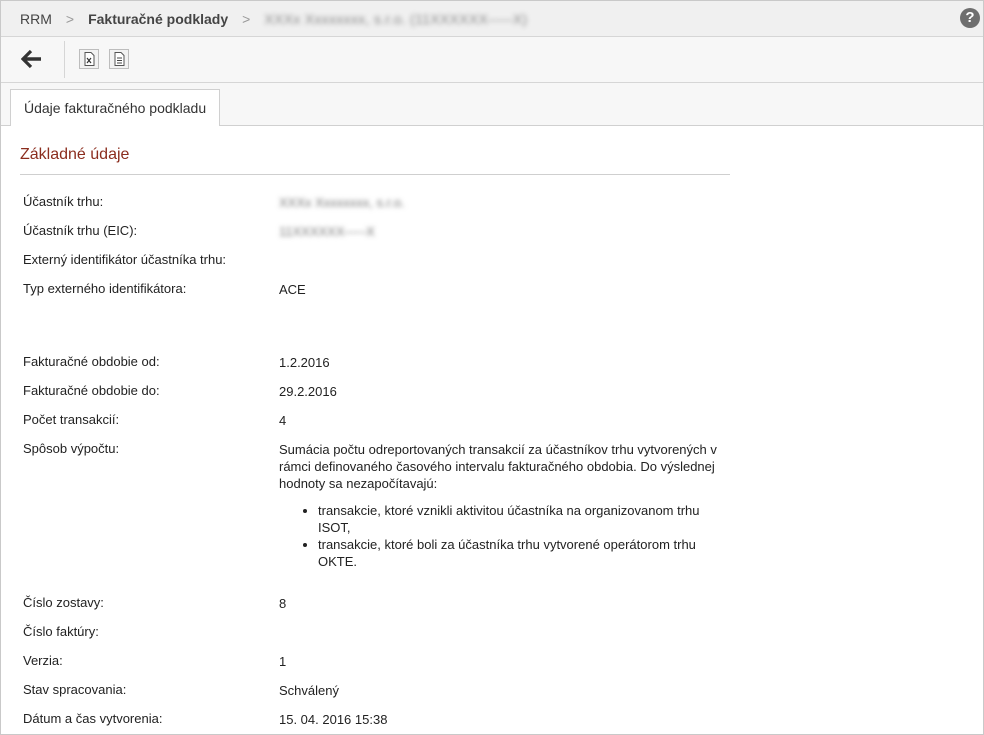 The width and height of the screenshot is (984, 735). Describe the element at coordinates (342, 202) in the screenshot. I see `participant-value: XXXx Xxxxxxxx, s.r.o.` at that location.